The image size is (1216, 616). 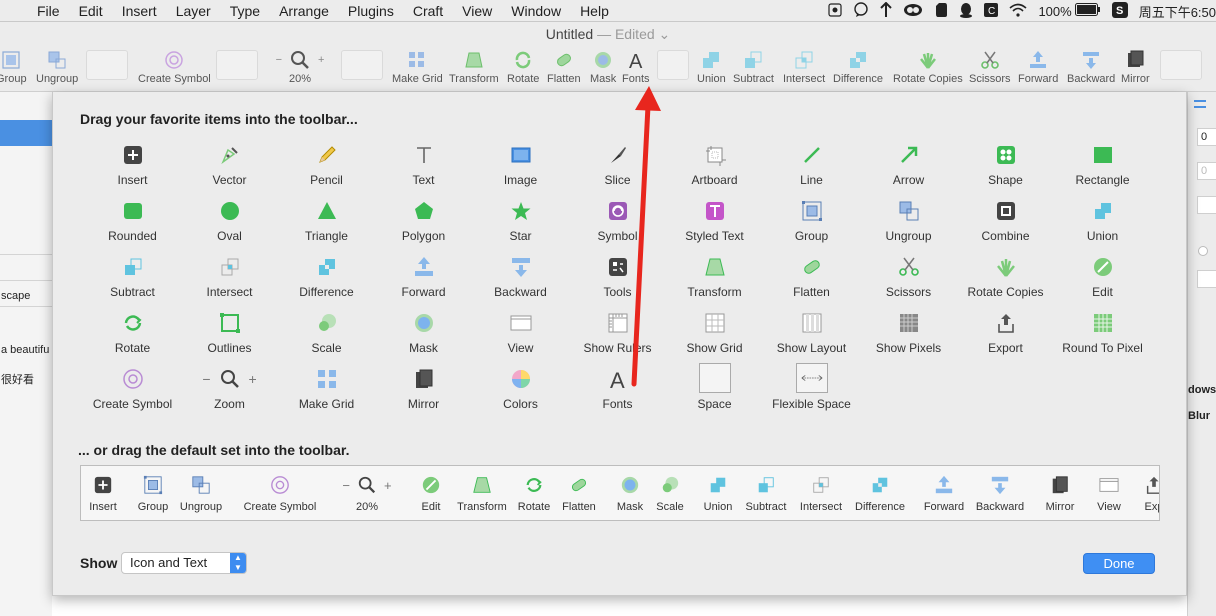 What do you see at coordinates (1038, 67) in the screenshot?
I see `toolbar-forward: Forward` at bounding box center [1038, 67].